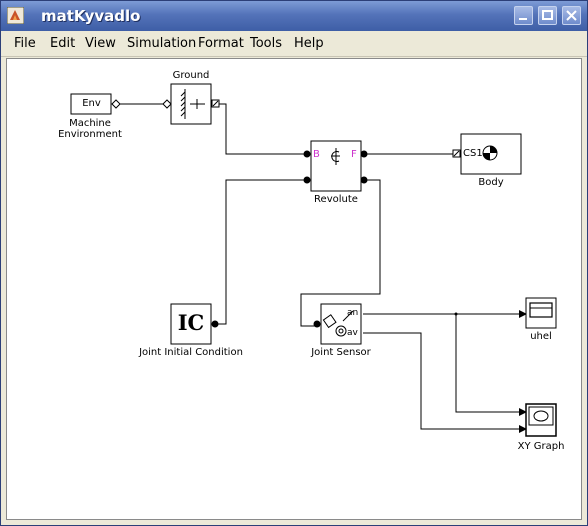  I want to click on revolute-port-in, so click(307, 180).